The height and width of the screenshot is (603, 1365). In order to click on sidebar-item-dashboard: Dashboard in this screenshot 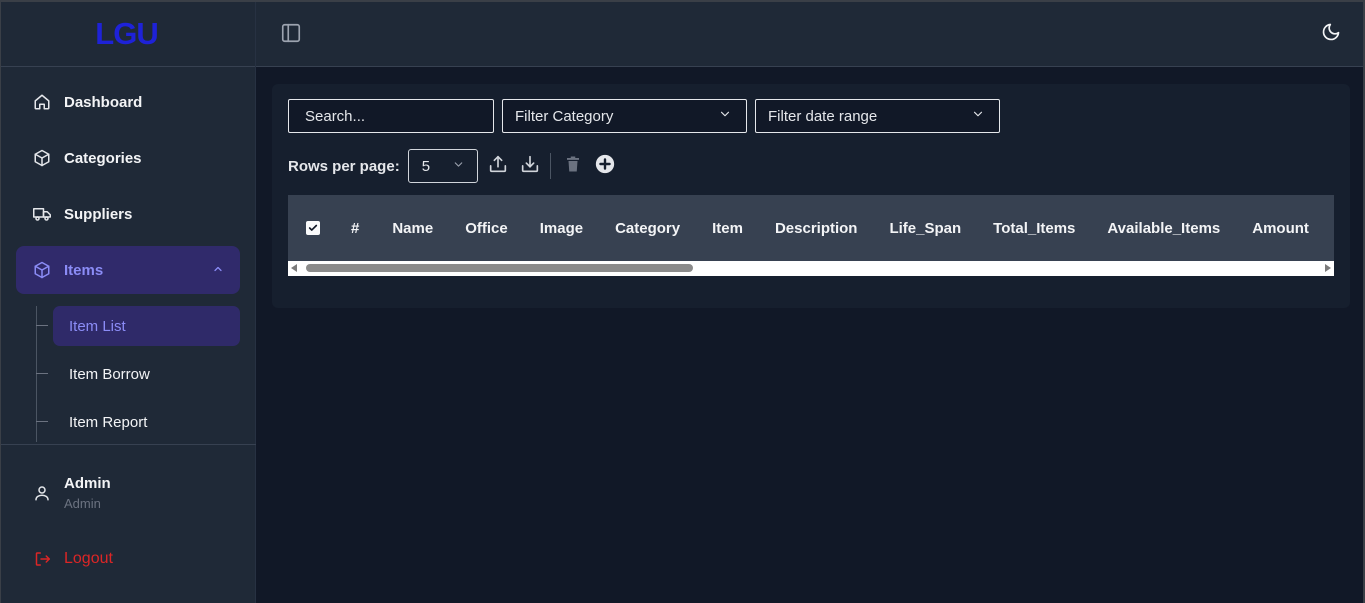, I will do `click(128, 102)`.